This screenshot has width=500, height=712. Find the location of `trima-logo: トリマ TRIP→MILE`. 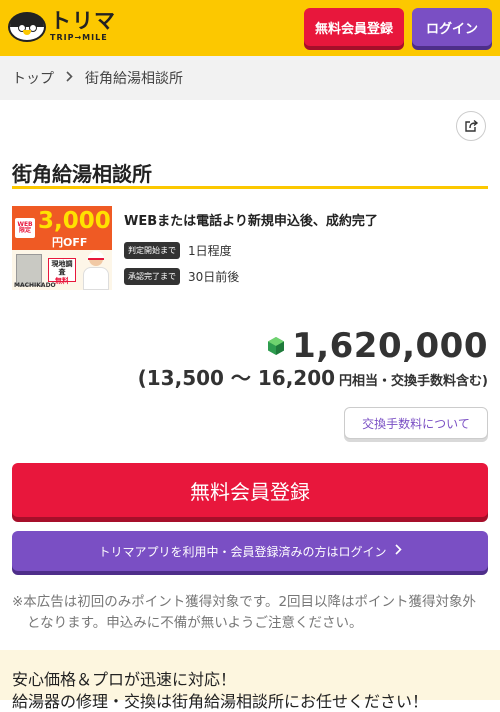

trima-logo: トリマ TRIP→MILE is located at coordinates (62, 26).